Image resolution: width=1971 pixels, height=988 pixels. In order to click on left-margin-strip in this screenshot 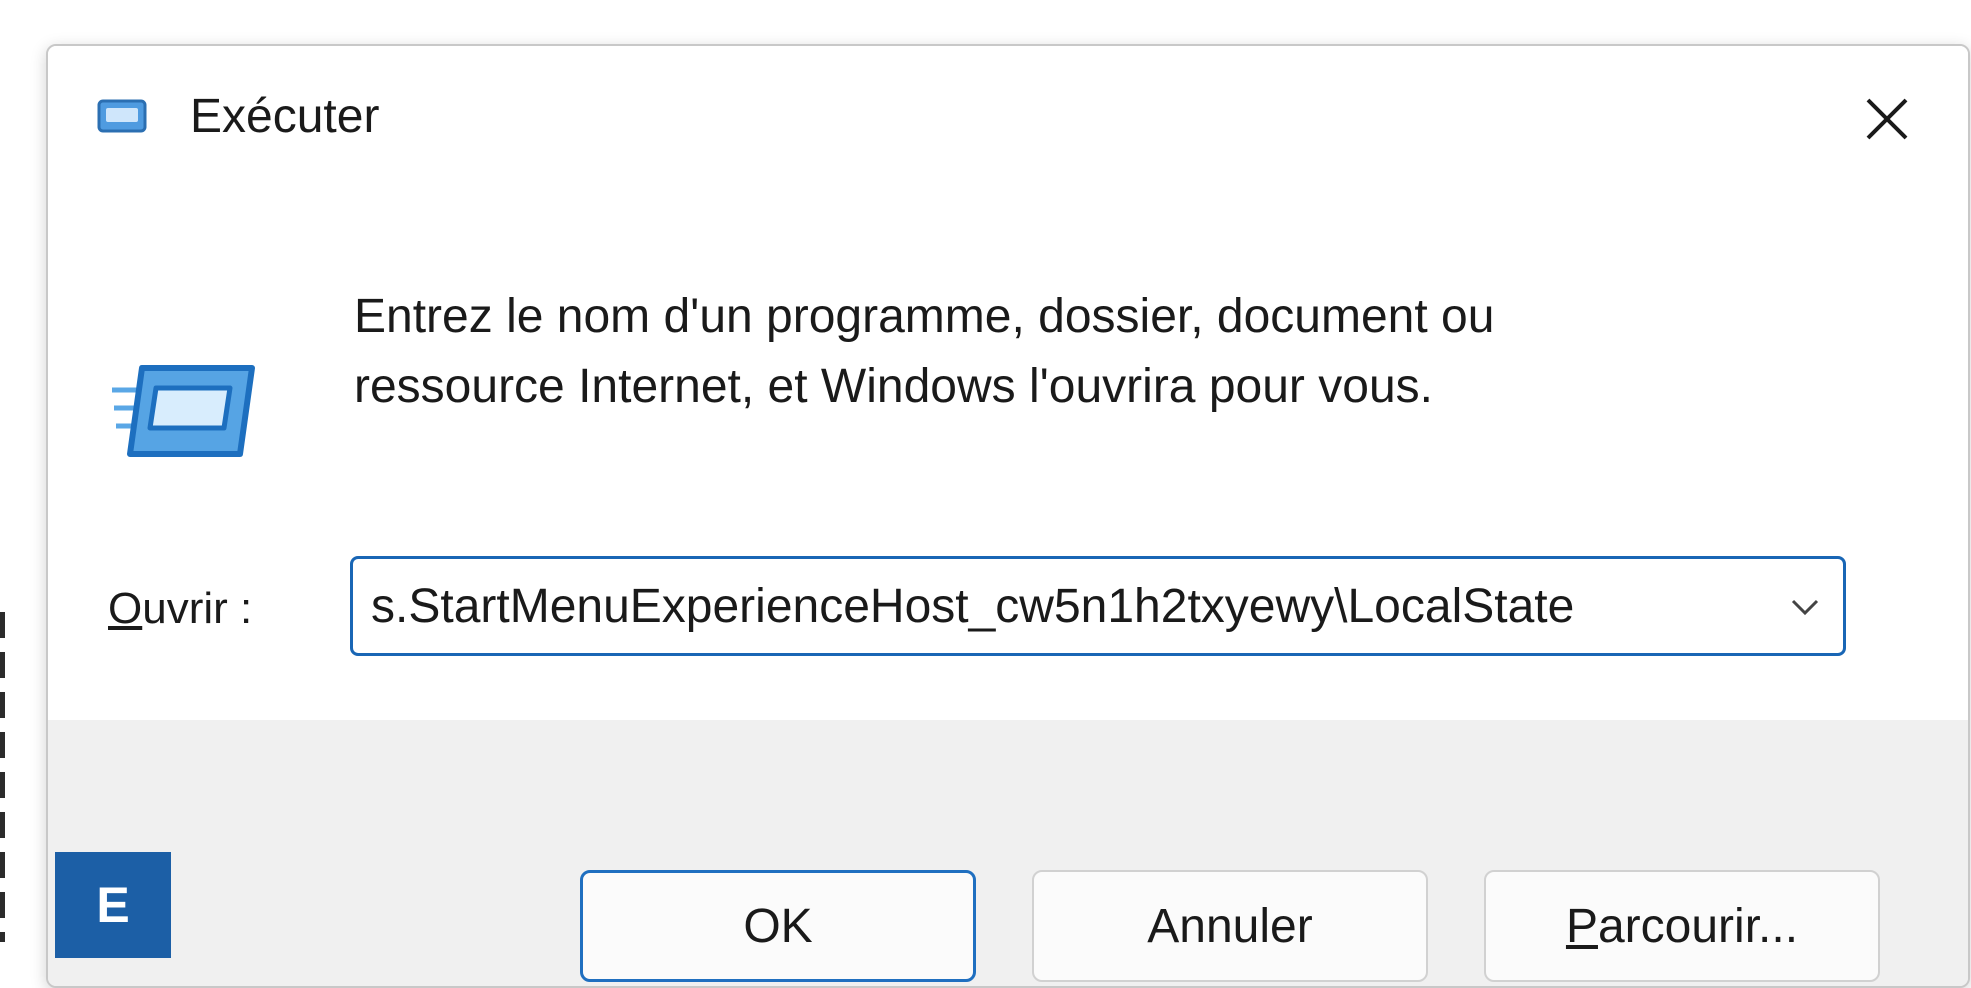, I will do `click(22, 479)`.